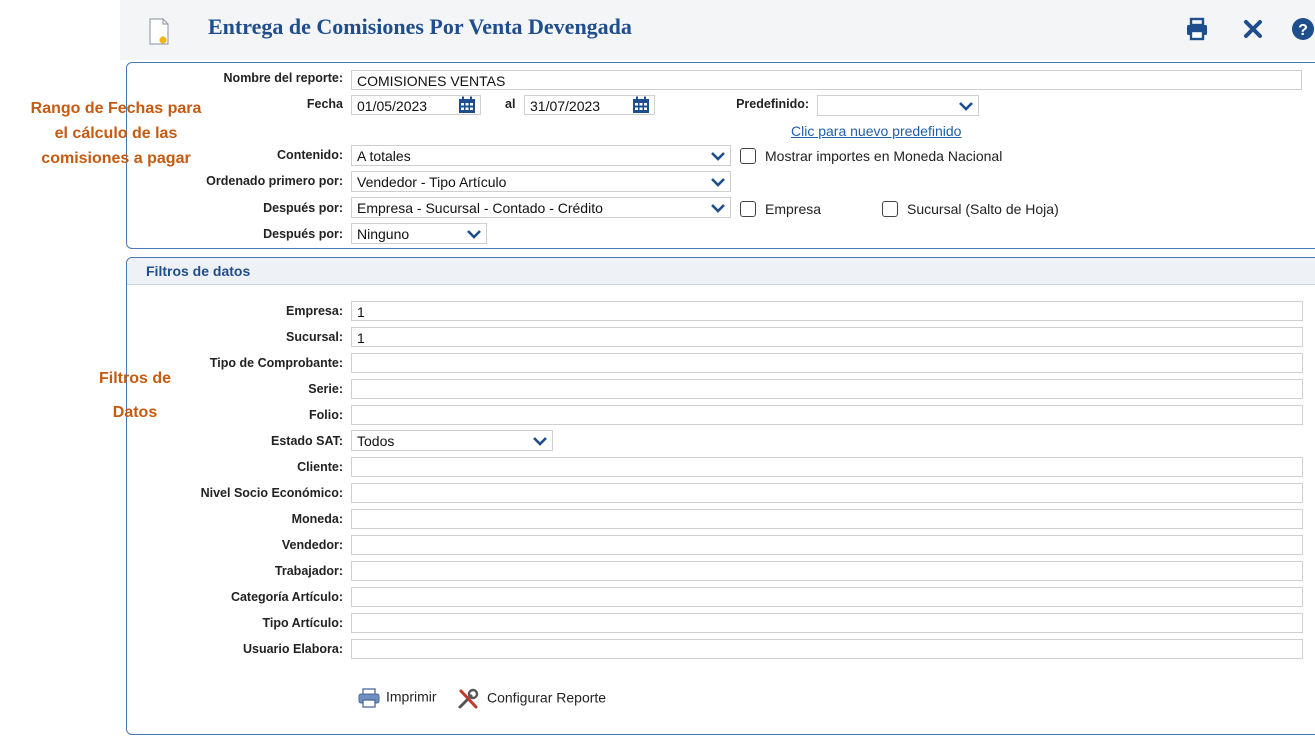 Image resolution: width=1315 pixels, height=740 pixels. I want to click on filters-panel-header: Filtros de datos, so click(721, 271).